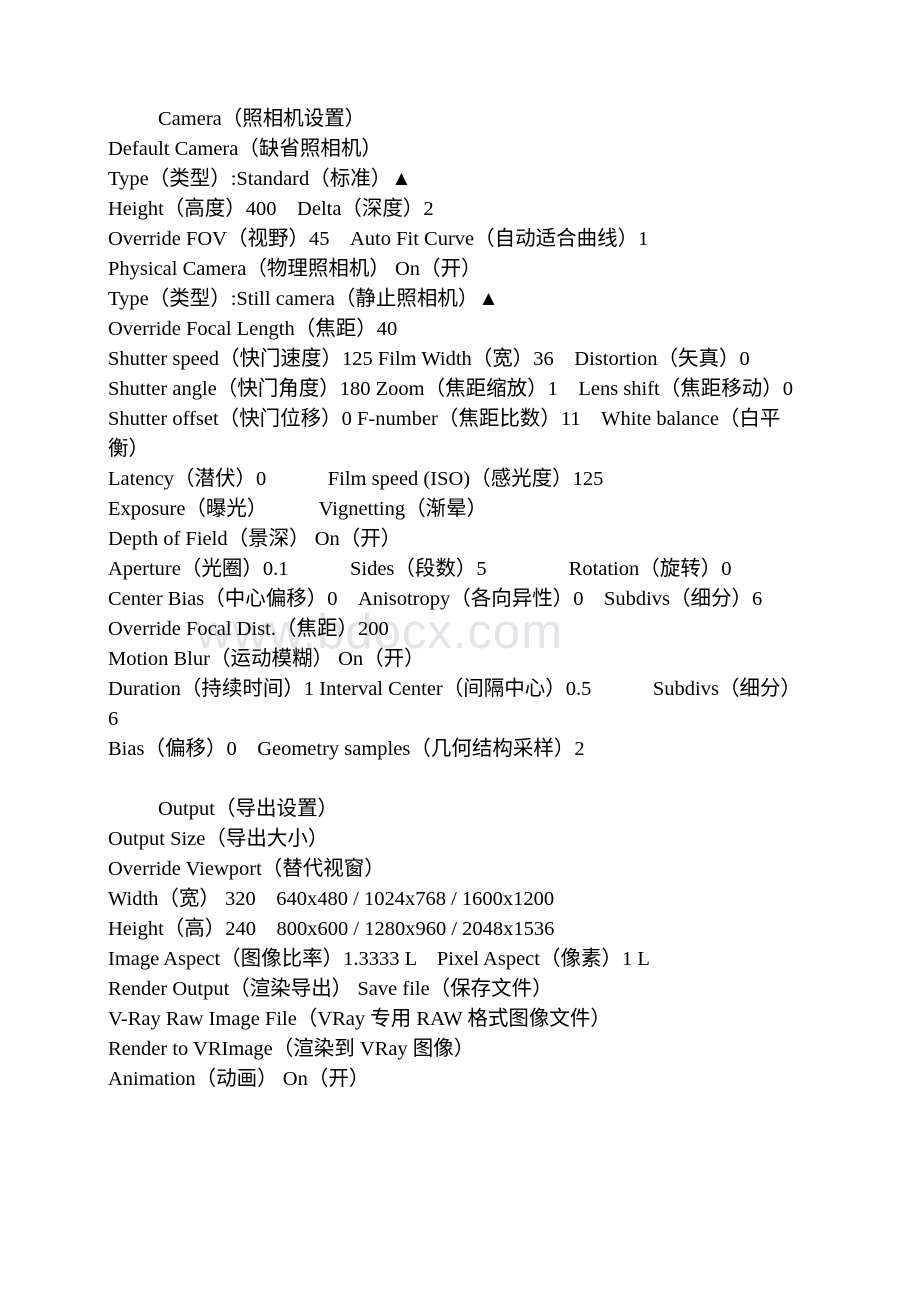  What do you see at coordinates (271, 209) in the screenshot?
I see `text-line: Height（高度）400 Delta（深度）2` at bounding box center [271, 209].